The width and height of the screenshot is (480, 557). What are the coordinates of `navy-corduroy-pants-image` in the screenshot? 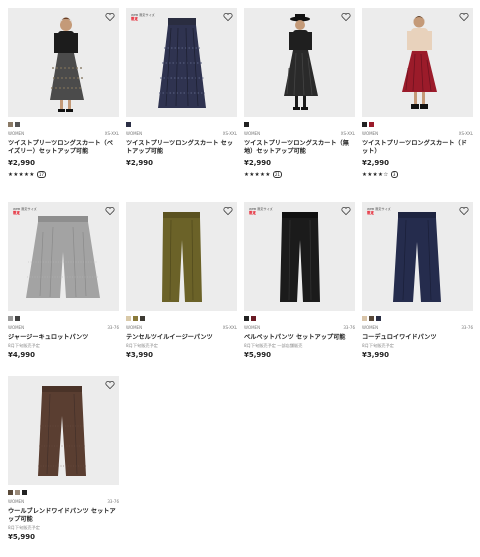 It's located at (417, 256).